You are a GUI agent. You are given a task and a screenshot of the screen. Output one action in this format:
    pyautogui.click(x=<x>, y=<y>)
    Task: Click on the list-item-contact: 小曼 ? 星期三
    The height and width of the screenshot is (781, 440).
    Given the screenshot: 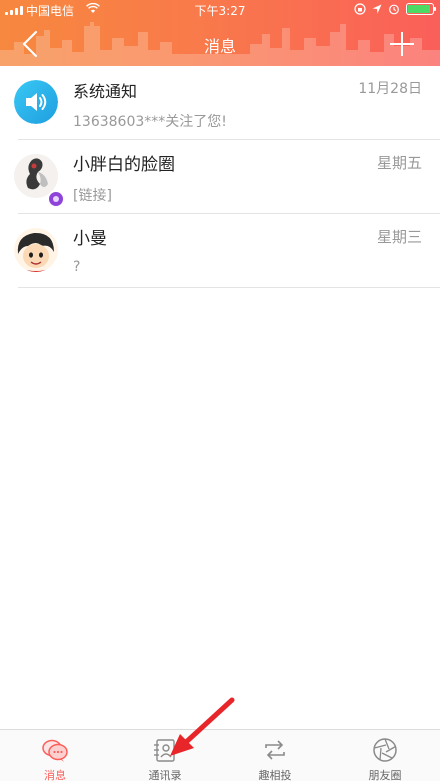 What is the action you would take?
    pyautogui.click(x=220, y=251)
    